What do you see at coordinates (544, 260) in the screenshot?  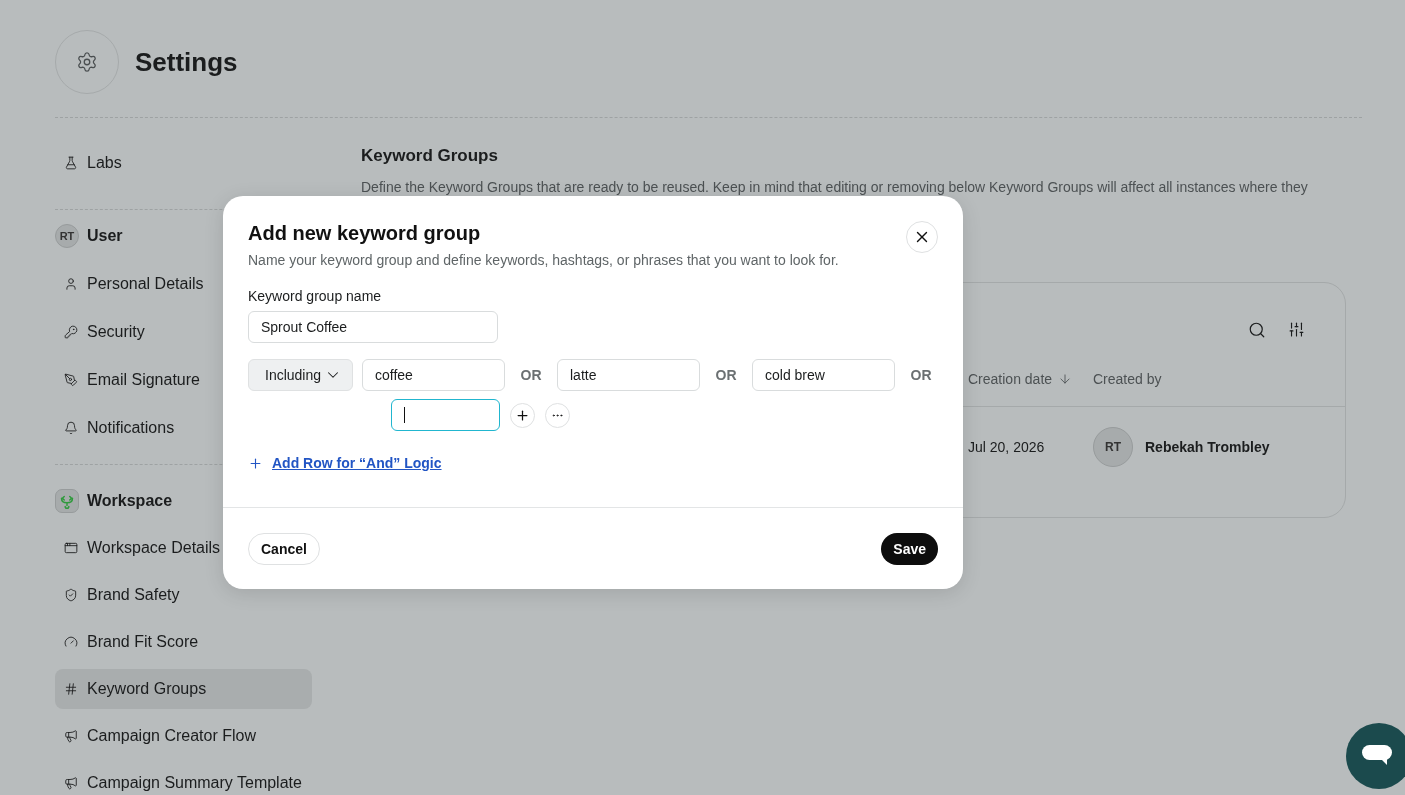 I see `dialog-subtitle: Name your keyword group and define keywords, hashtags, or phrases that you want to look for.` at bounding box center [544, 260].